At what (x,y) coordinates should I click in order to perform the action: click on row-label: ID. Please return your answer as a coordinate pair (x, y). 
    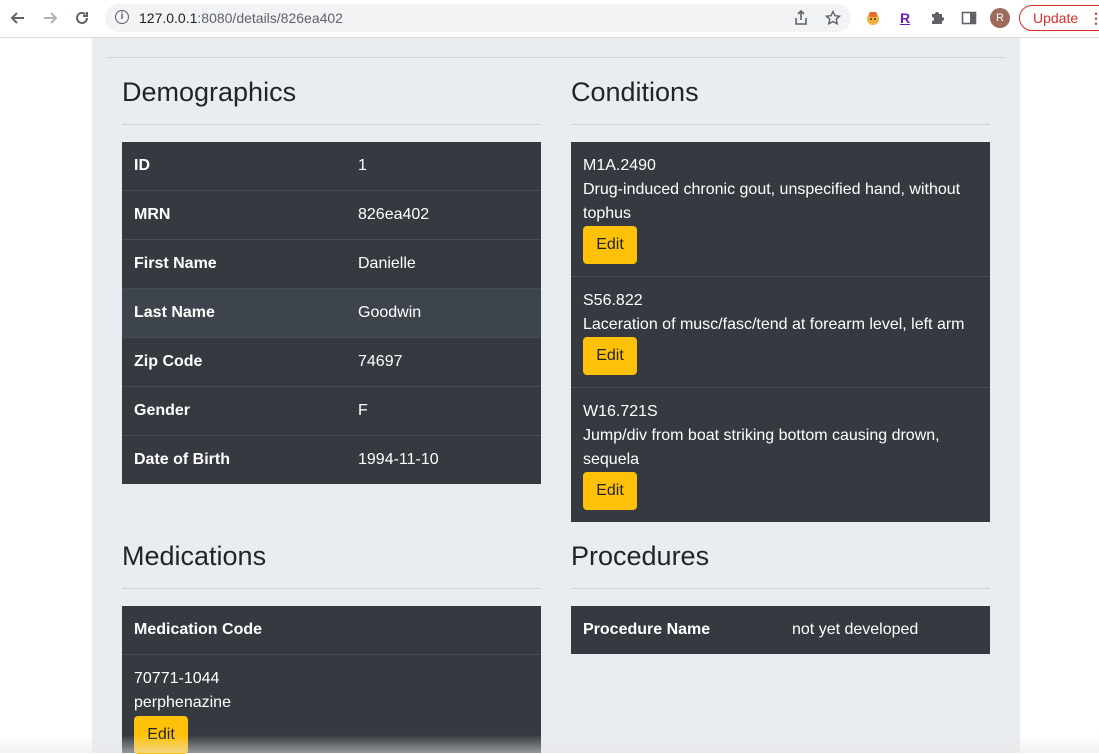
    Looking at the image, I should click on (142, 165).